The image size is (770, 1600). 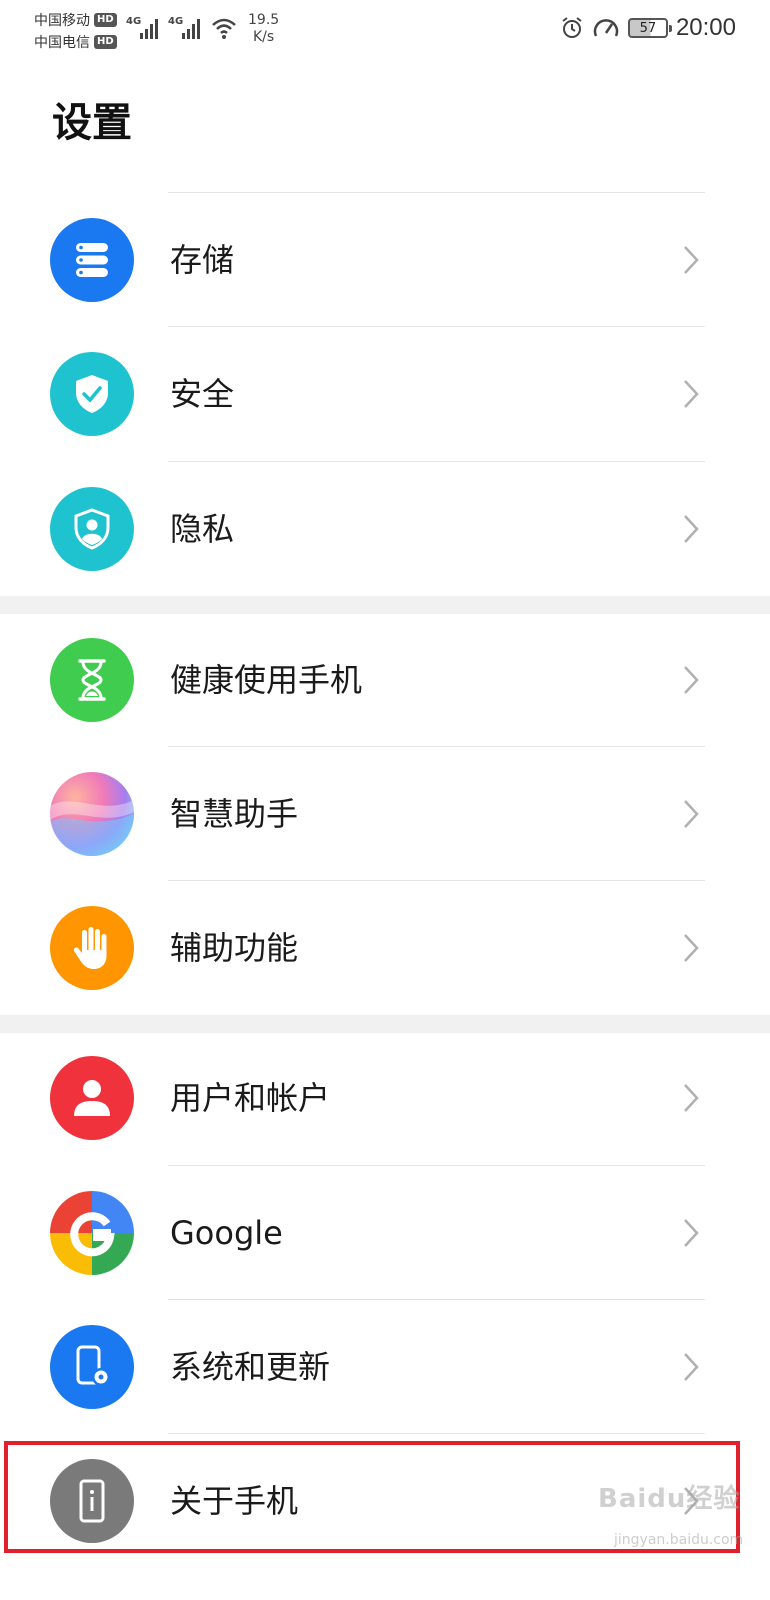 What do you see at coordinates (92, 123) in the screenshot?
I see `page-title: 设置` at bounding box center [92, 123].